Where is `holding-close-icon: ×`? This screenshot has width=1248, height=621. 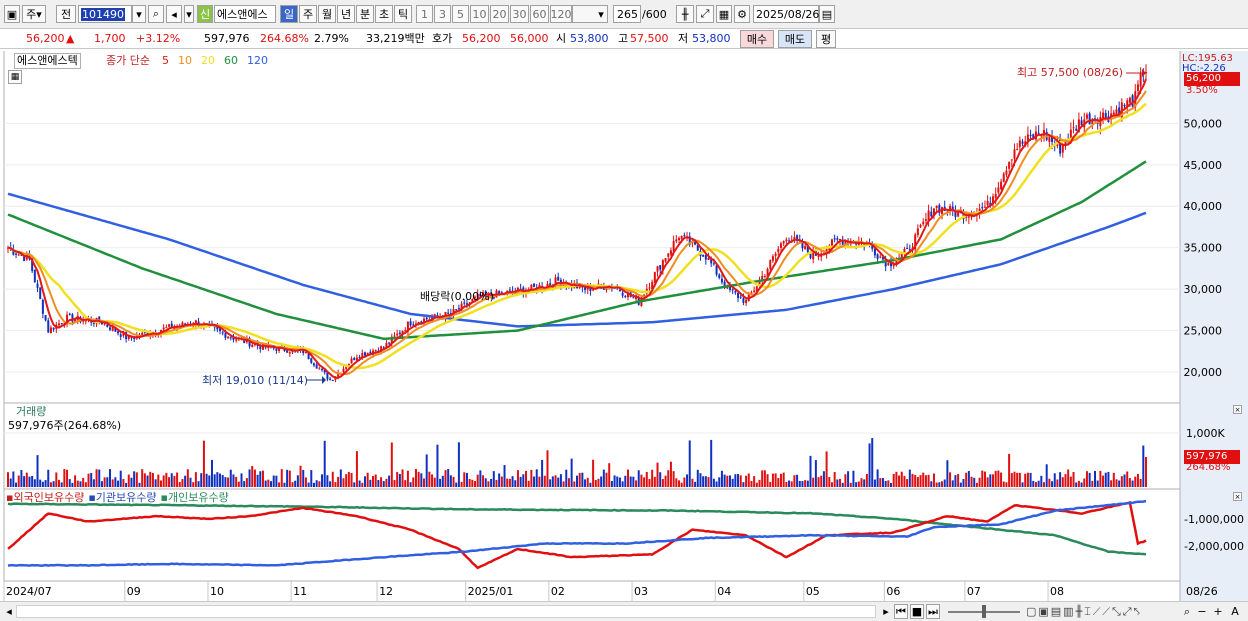 holding-close-icon: × is located at coordinates (1237, 496).